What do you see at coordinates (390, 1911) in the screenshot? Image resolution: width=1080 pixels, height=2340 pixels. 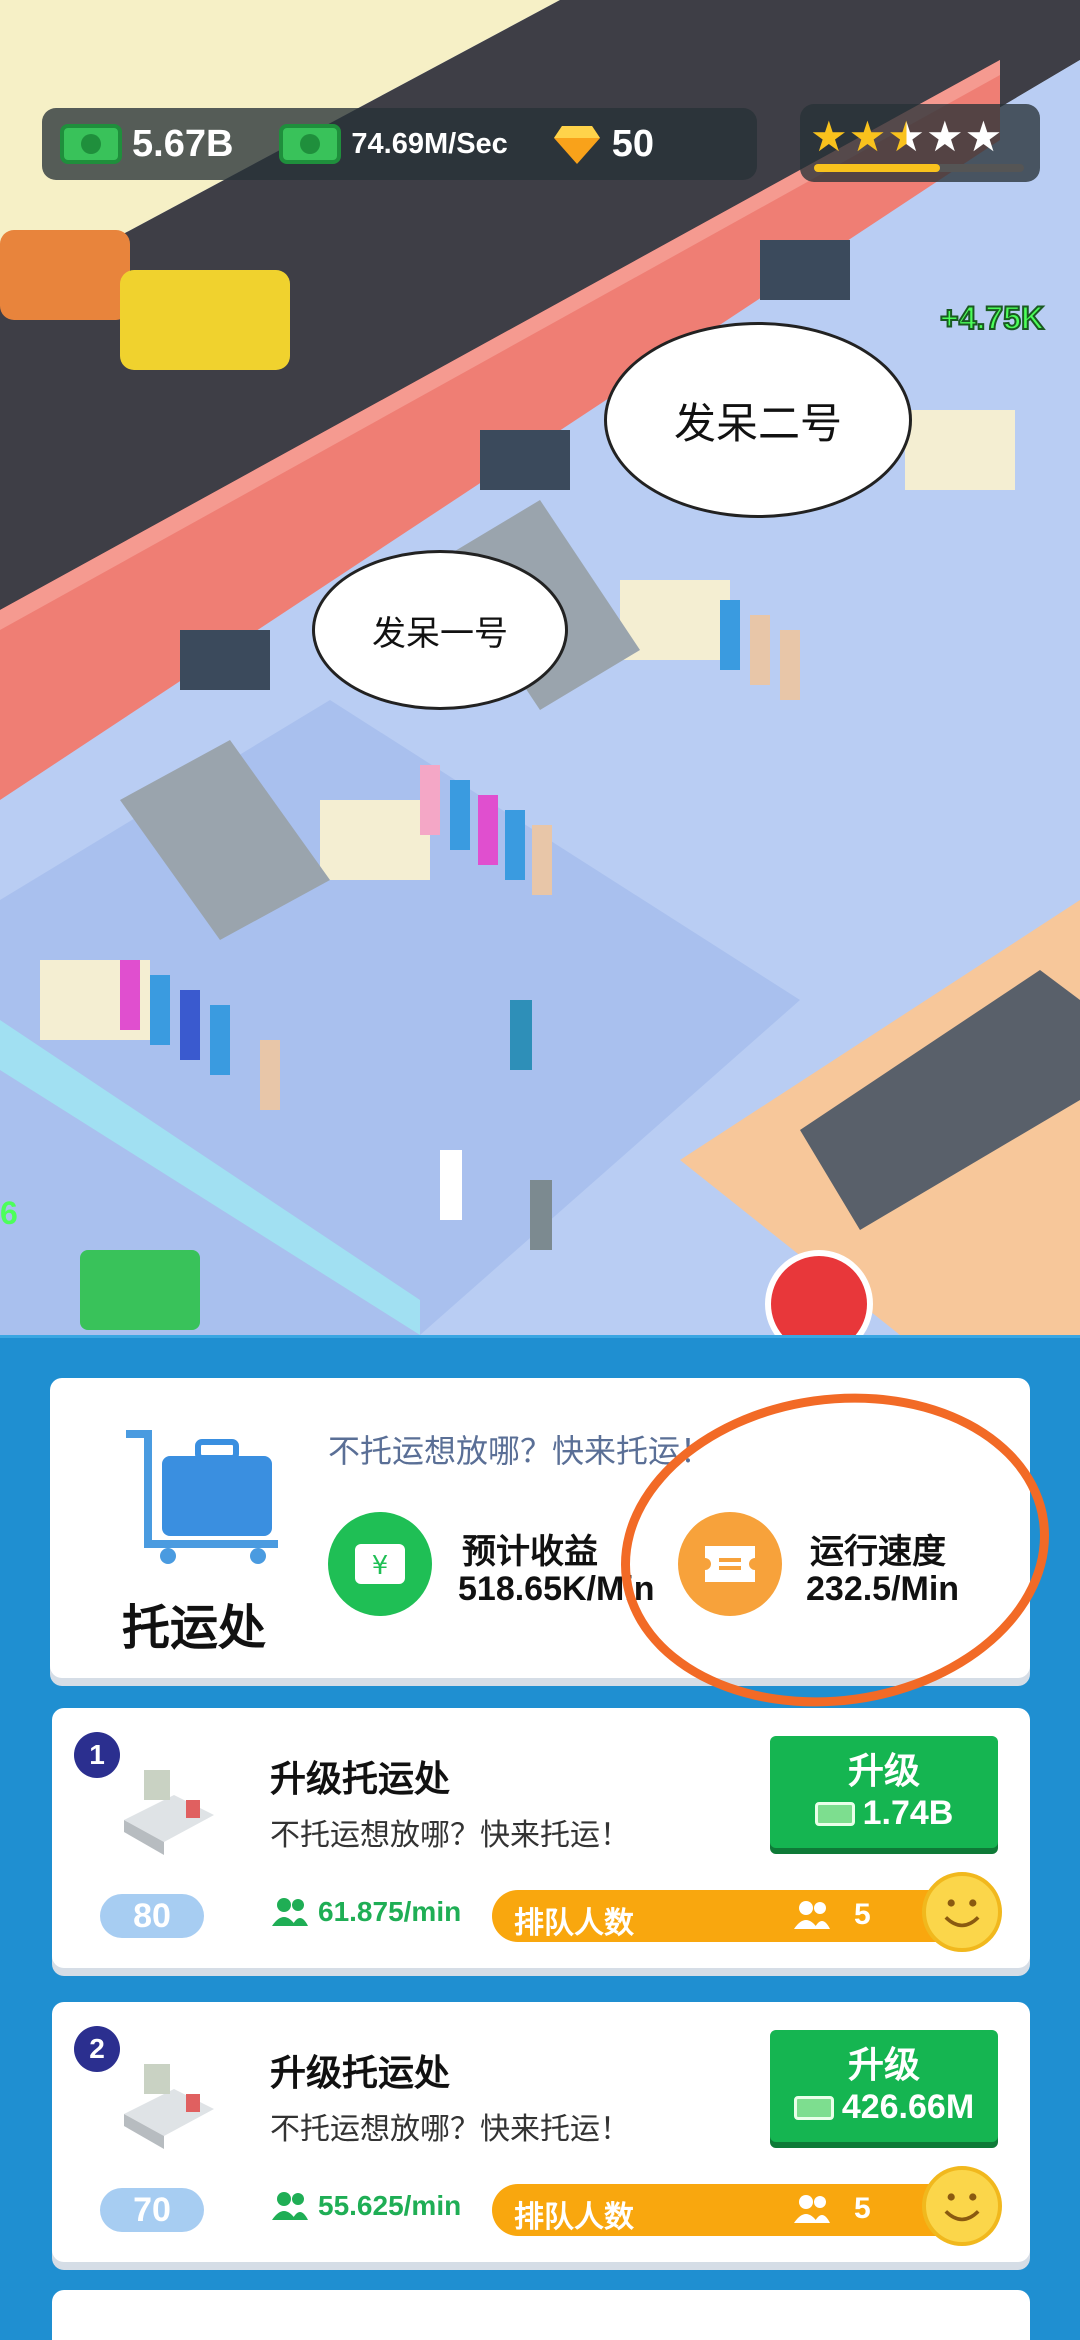 I see `rate-value: 61.875/min` at bounding box center [390, 1911].